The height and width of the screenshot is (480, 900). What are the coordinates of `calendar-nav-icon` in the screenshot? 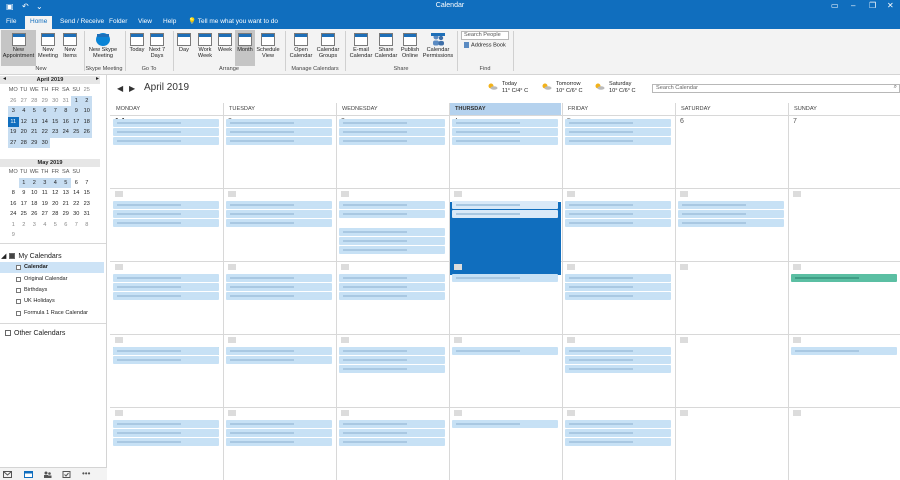 It's located at (28, 474).